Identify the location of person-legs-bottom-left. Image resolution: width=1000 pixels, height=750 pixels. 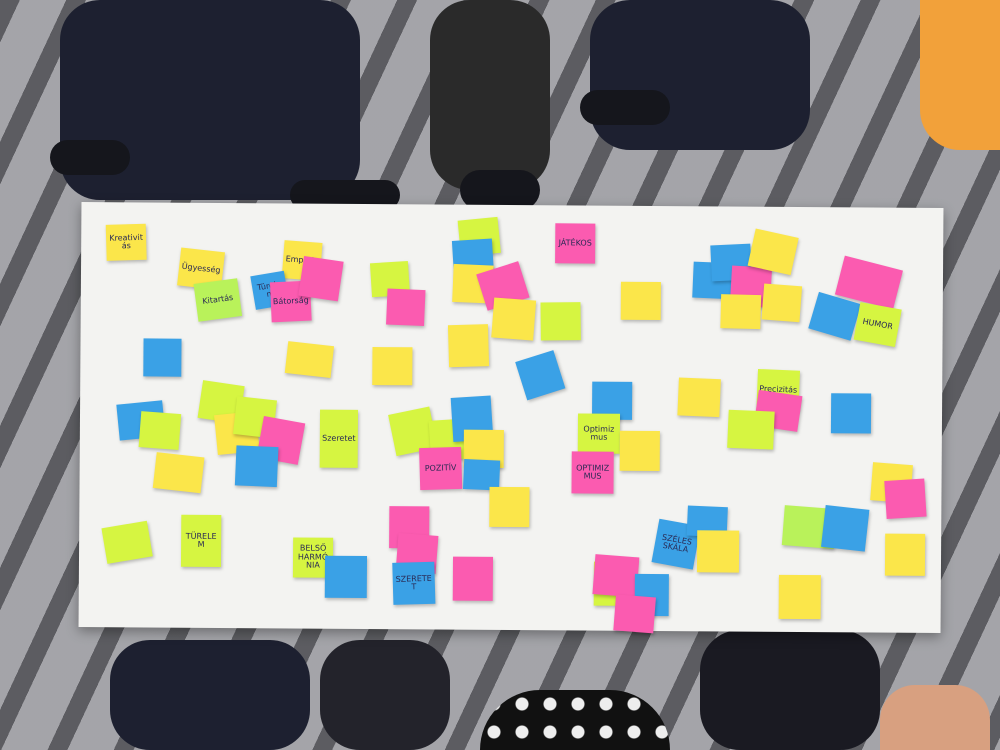
(210, 695).